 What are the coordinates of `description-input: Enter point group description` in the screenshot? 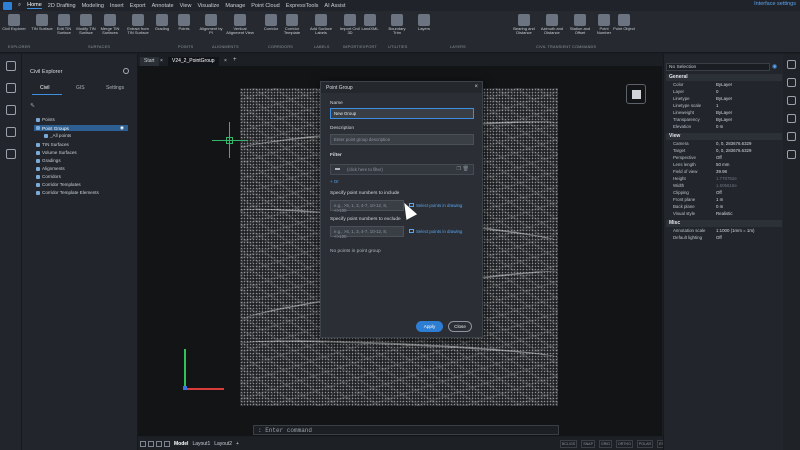 It's located at (402, 139).